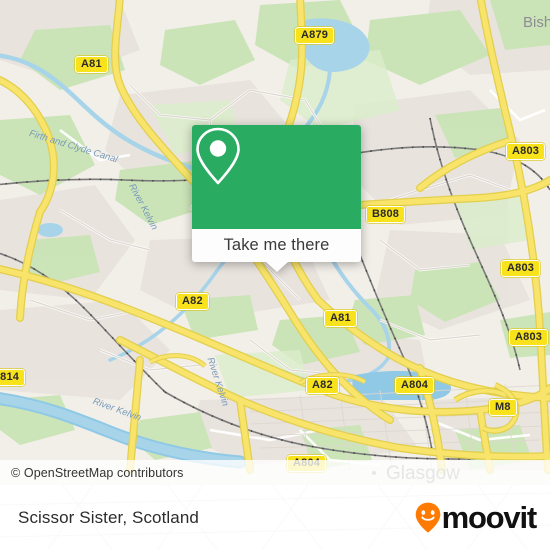 This screenshot has height=550, width=550. Describe the element at coordinates (275, 517) in the screenshot. I see `footer-bar: Scissor Sister, Scotland moovit` at that location.